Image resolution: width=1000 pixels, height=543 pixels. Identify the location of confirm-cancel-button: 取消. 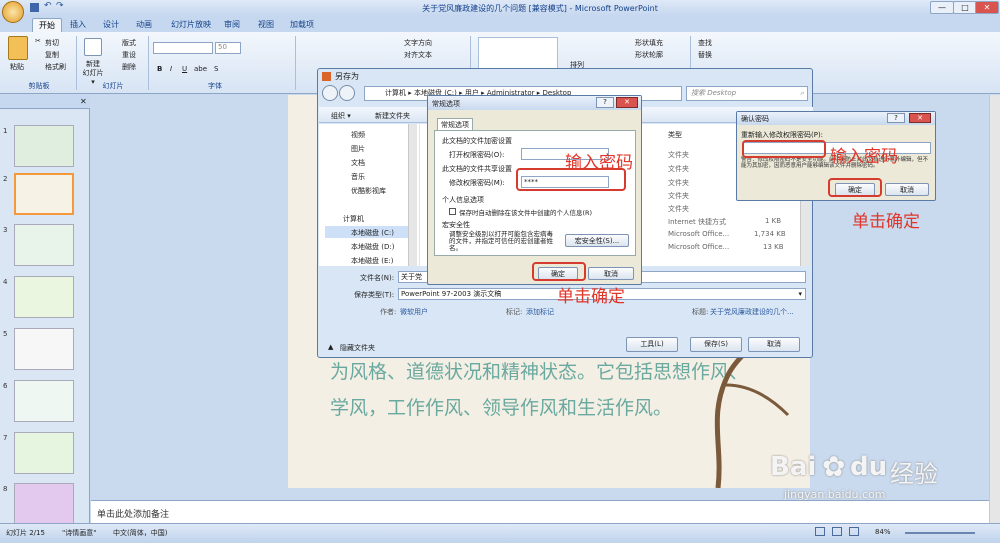
(907, 189).